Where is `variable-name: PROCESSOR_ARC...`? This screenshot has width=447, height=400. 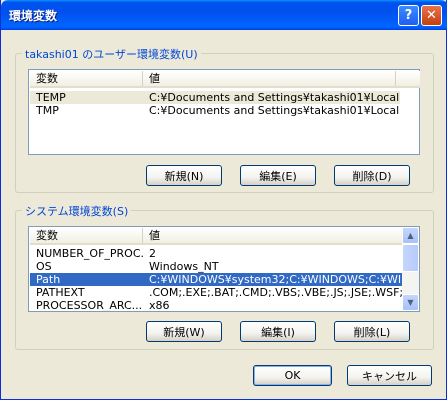
variable-name: PROCESSOR_ARC... is located at coordinates (89, 305).